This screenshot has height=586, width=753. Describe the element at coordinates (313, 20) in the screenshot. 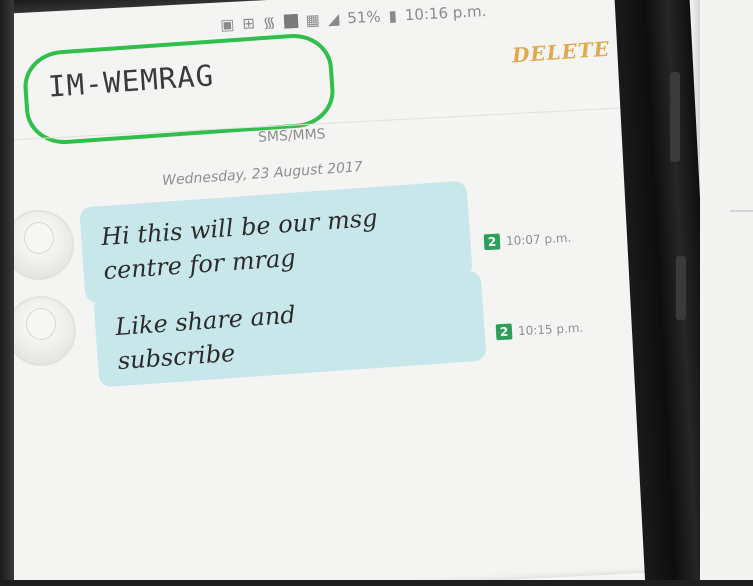

I see `image-icon: ▦` at that location.